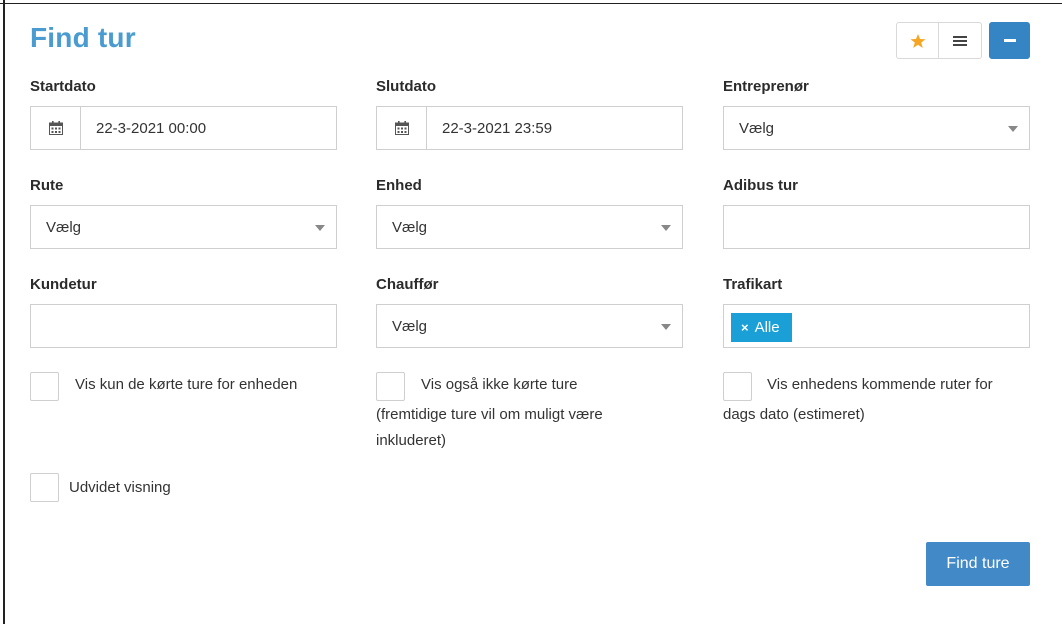 The height and width of the screenshot is (624, 1062). What do you see at coordinates (978, 564) in the screenshot?
I see `find-ture-button: Find ture` at bounding box center [978, 564].